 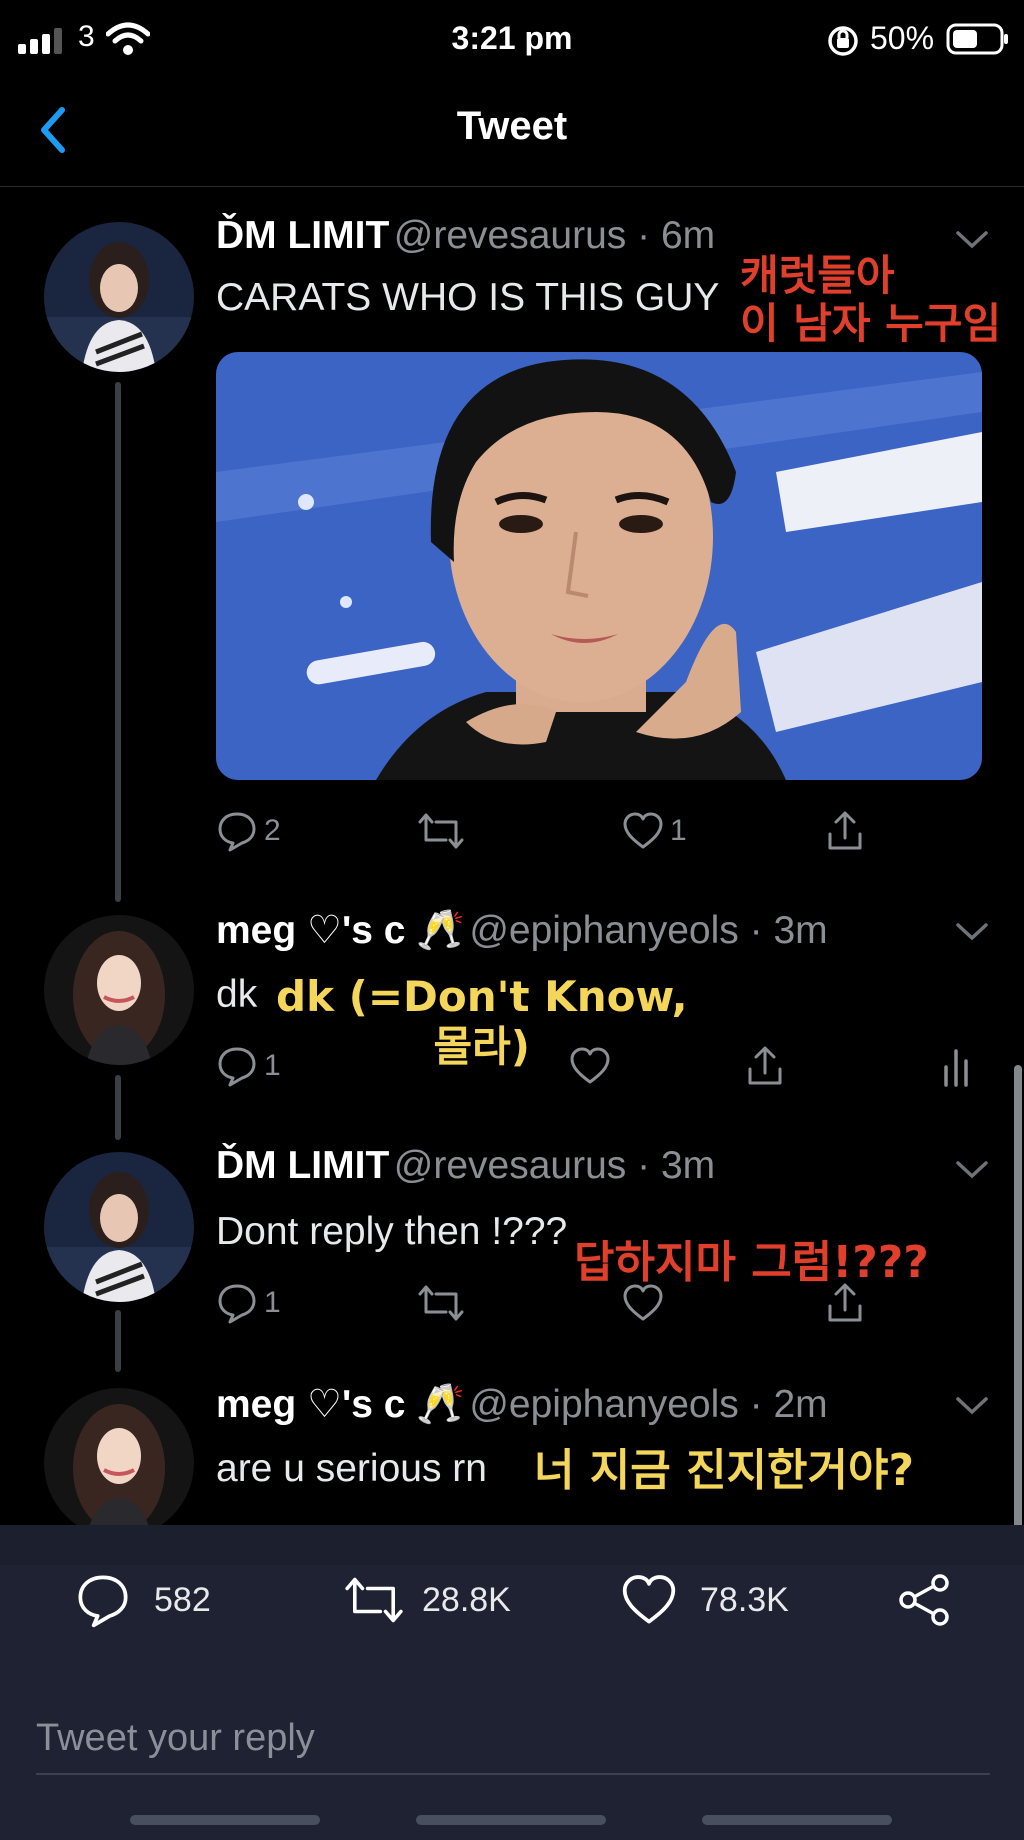 I want to click on translation-overlay: 캐럿들아, so click(x=817, y=276).